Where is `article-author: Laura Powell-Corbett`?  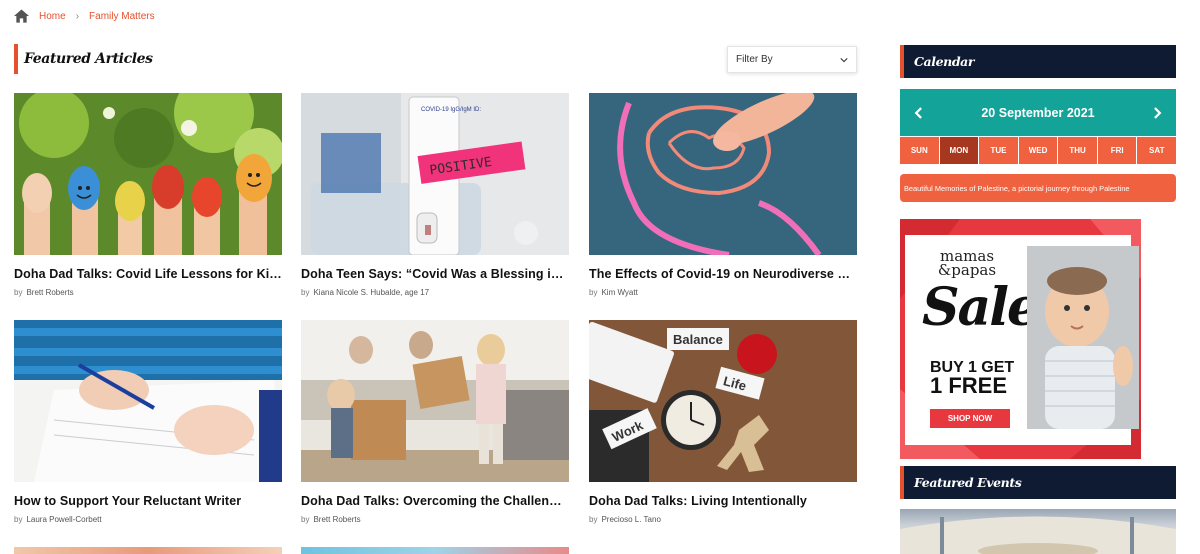 article-author: Laura Powell-Corbett is located at coordinates (64, 519).